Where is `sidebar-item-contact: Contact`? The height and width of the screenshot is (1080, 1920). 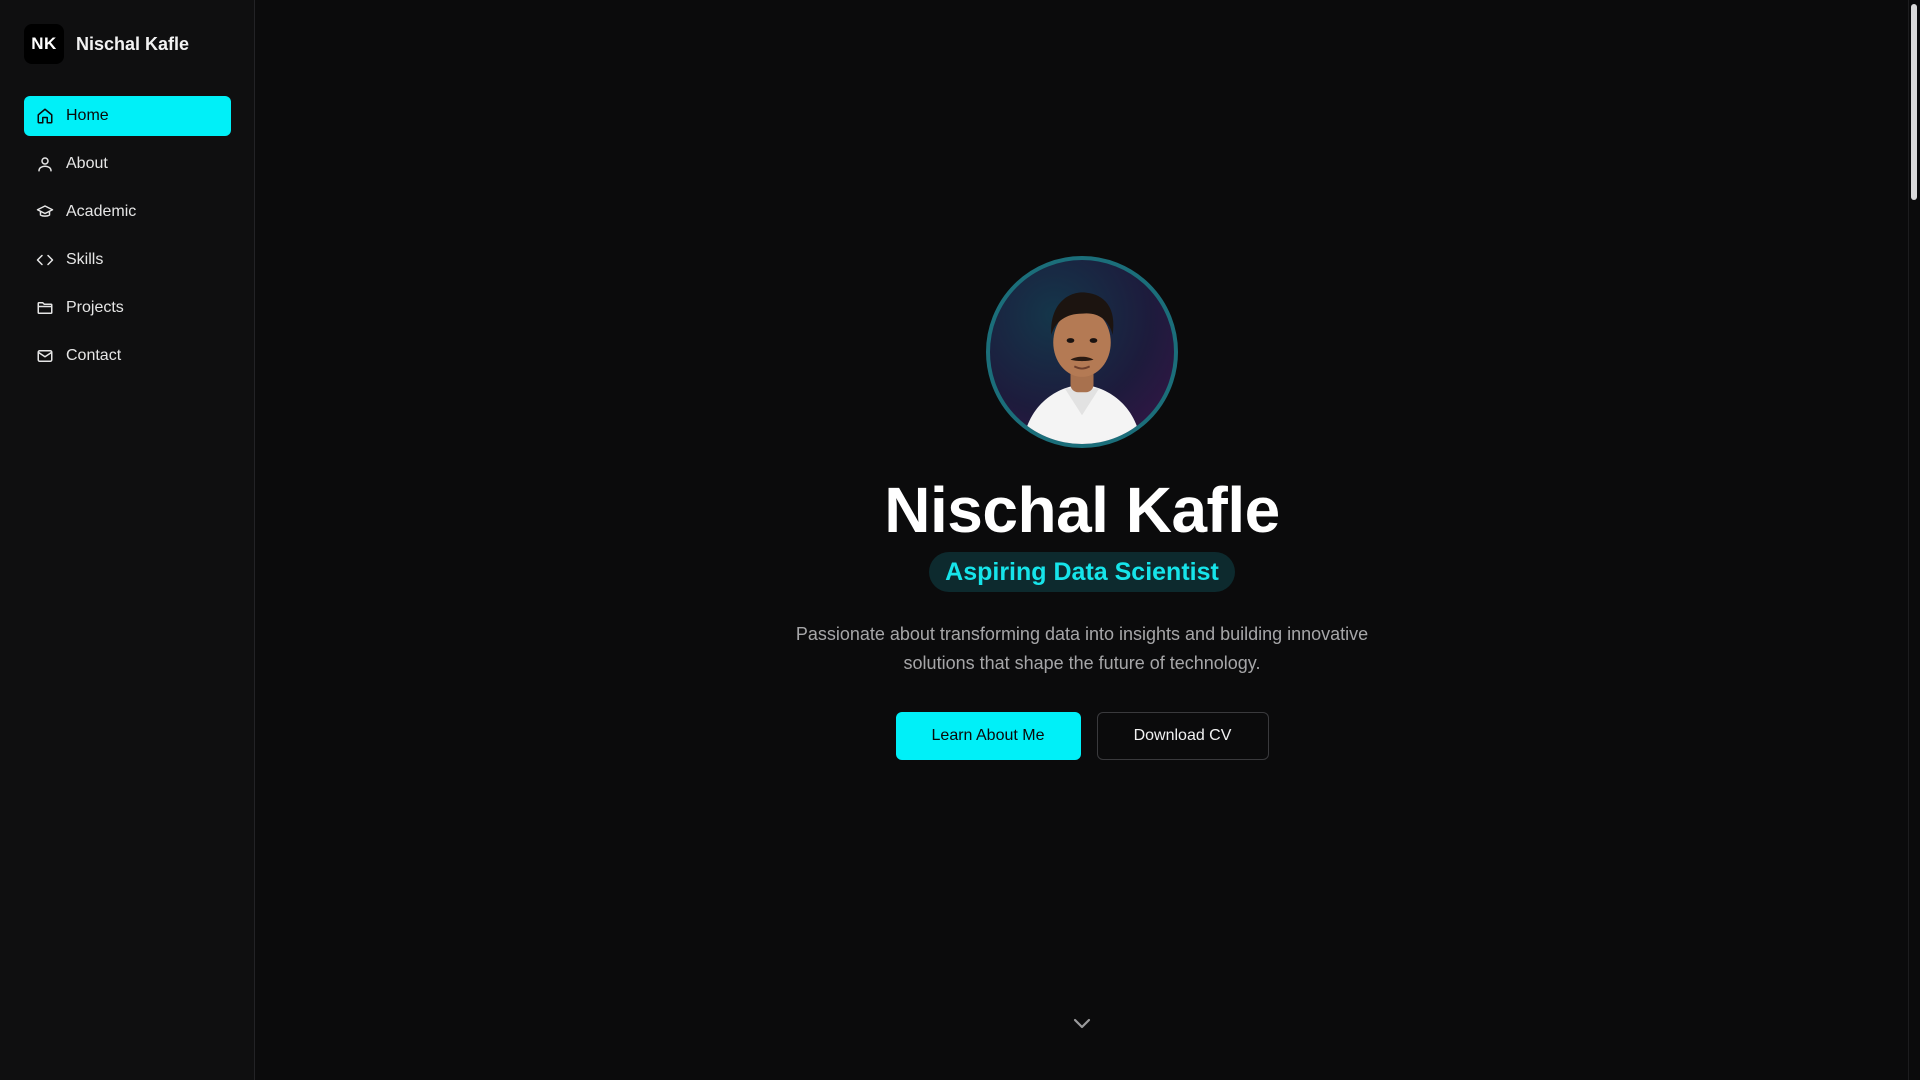
sidebar-item-contact: Contact is located at coordinates (127, 356).